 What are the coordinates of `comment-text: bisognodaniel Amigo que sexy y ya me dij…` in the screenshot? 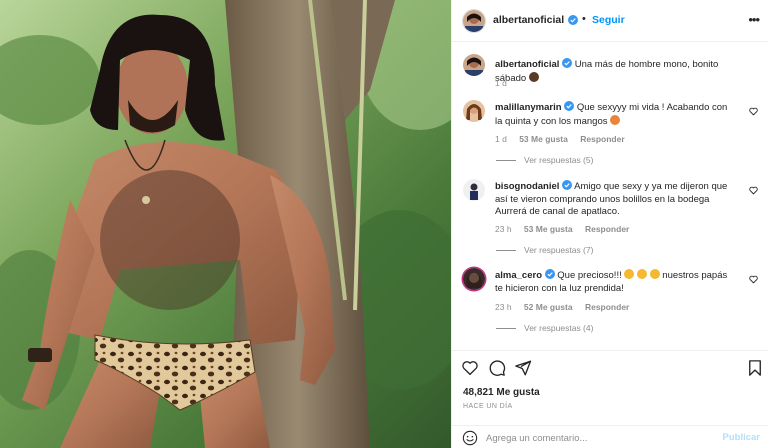 It's located at (614, 199).